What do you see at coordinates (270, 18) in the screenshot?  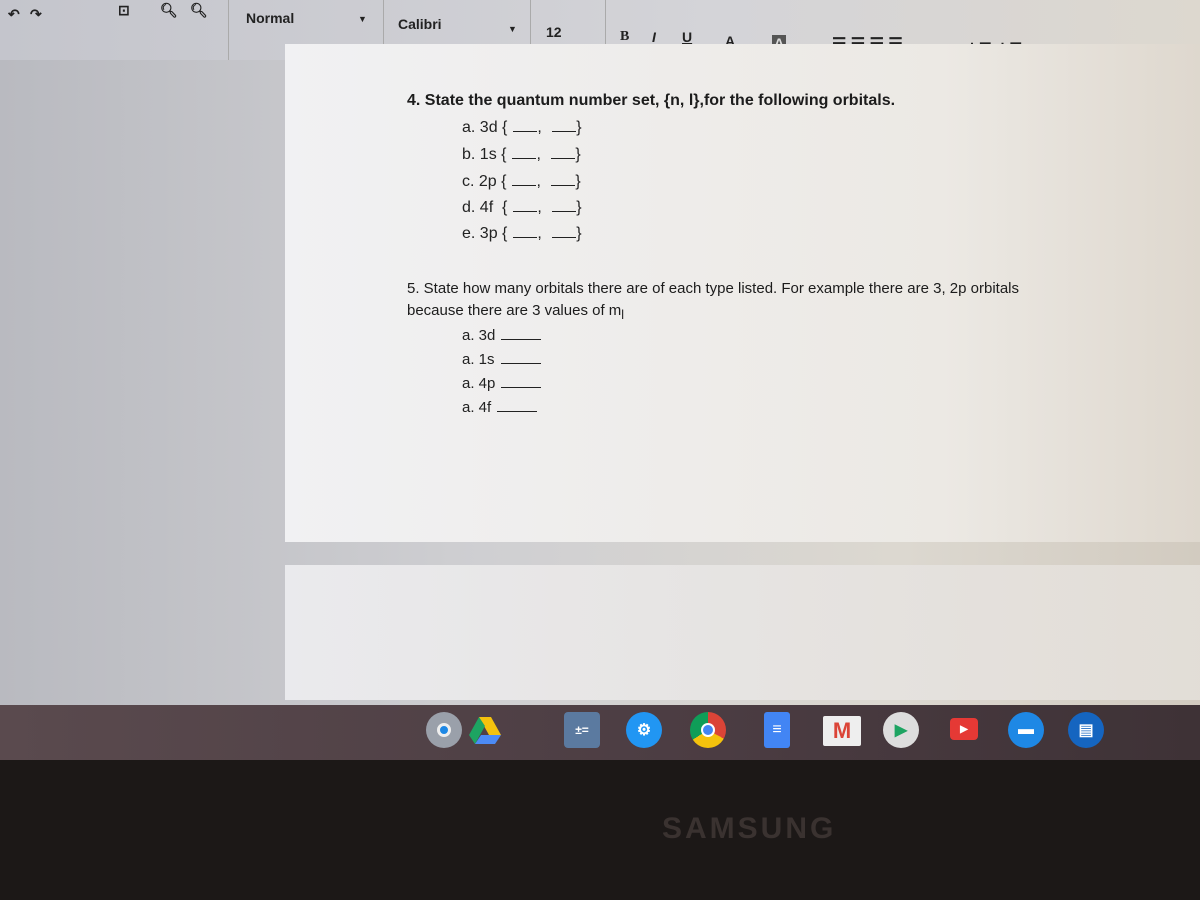 I see `style-select: Normal` at bounding box center [270, 18].